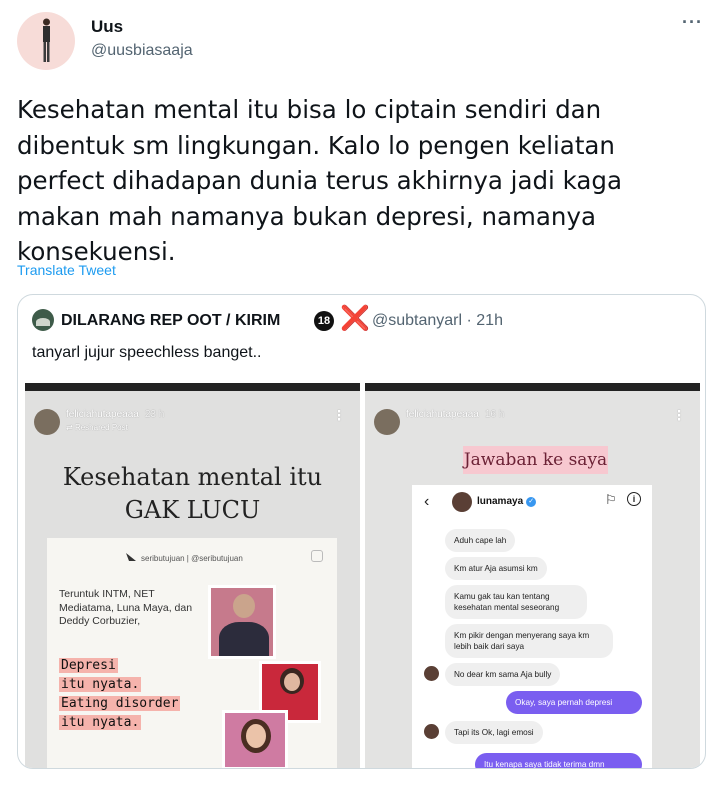  I want to click on author-name: Uus, so click(107, 27).